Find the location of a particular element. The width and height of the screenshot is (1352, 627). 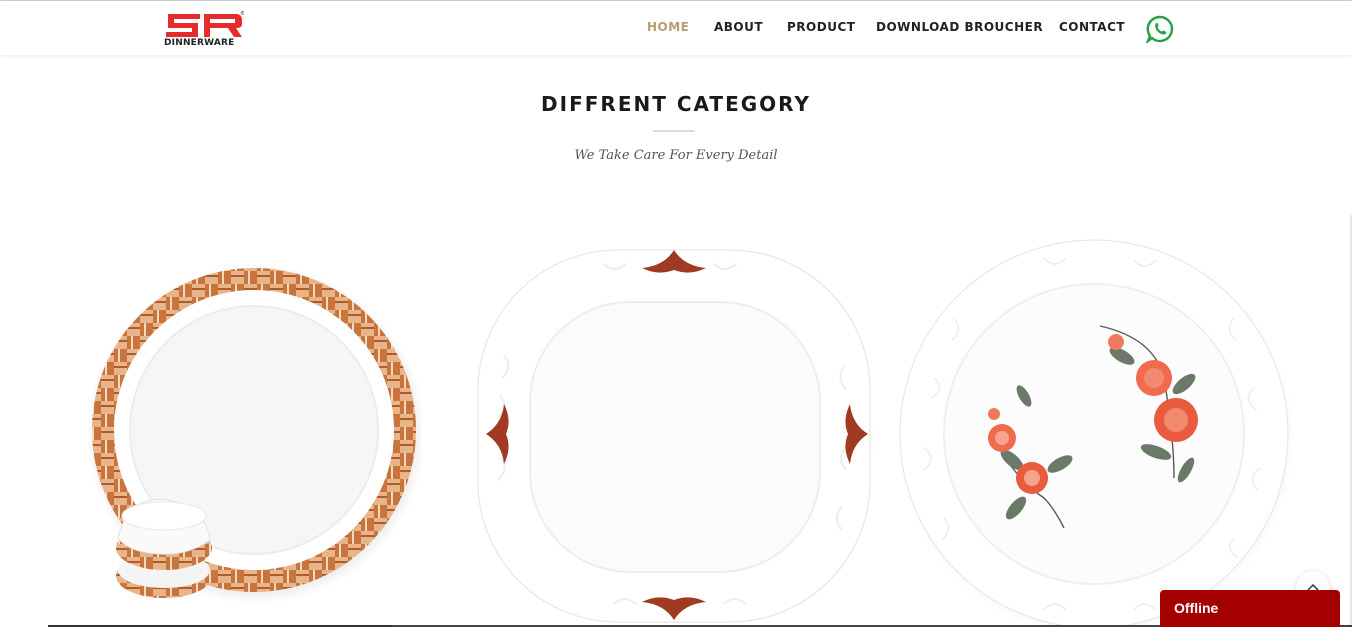

section-subtitle: We Take Care For Every Detail is located at coordinates (676, 155).